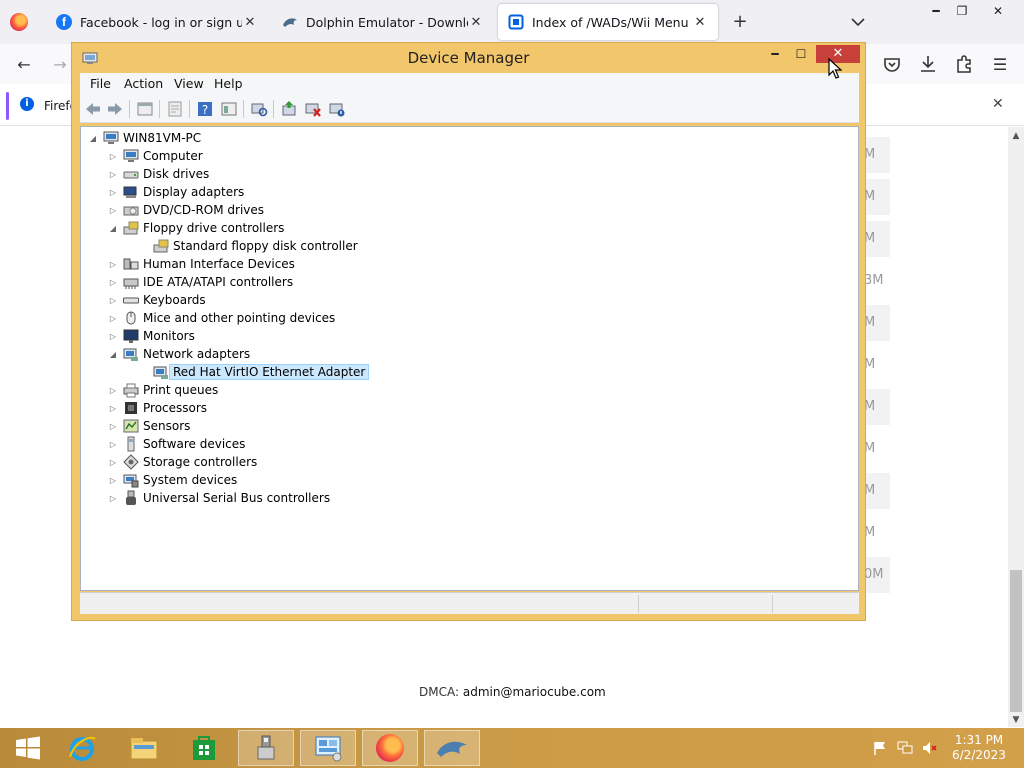 Image resolution: width=1024 pixels, height=768 pixels. I want to click on tree-child-item: Red Hat VirtIO Ethernet Adapter, so click(253, 372).